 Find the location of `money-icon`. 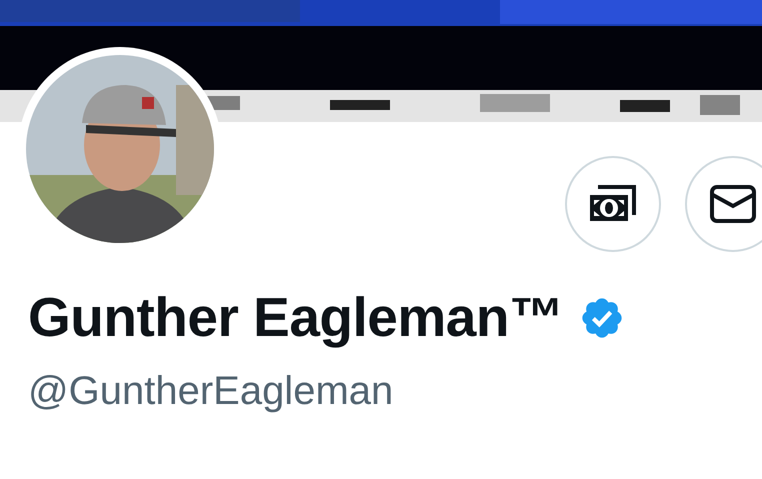

money-icon is located at coordinates (613, 204).